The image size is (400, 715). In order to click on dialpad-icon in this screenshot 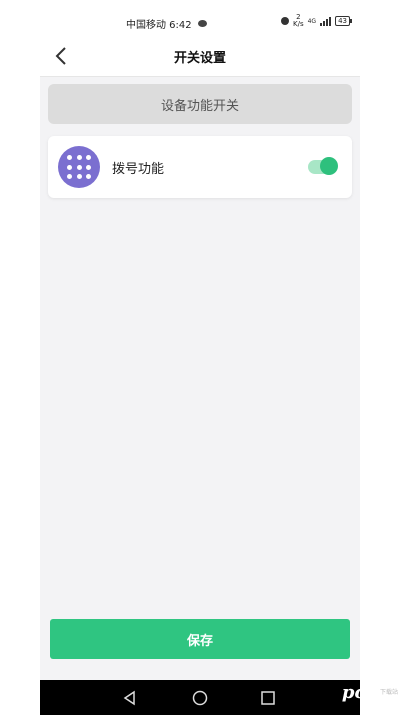, I will do `click(79, 167)`.